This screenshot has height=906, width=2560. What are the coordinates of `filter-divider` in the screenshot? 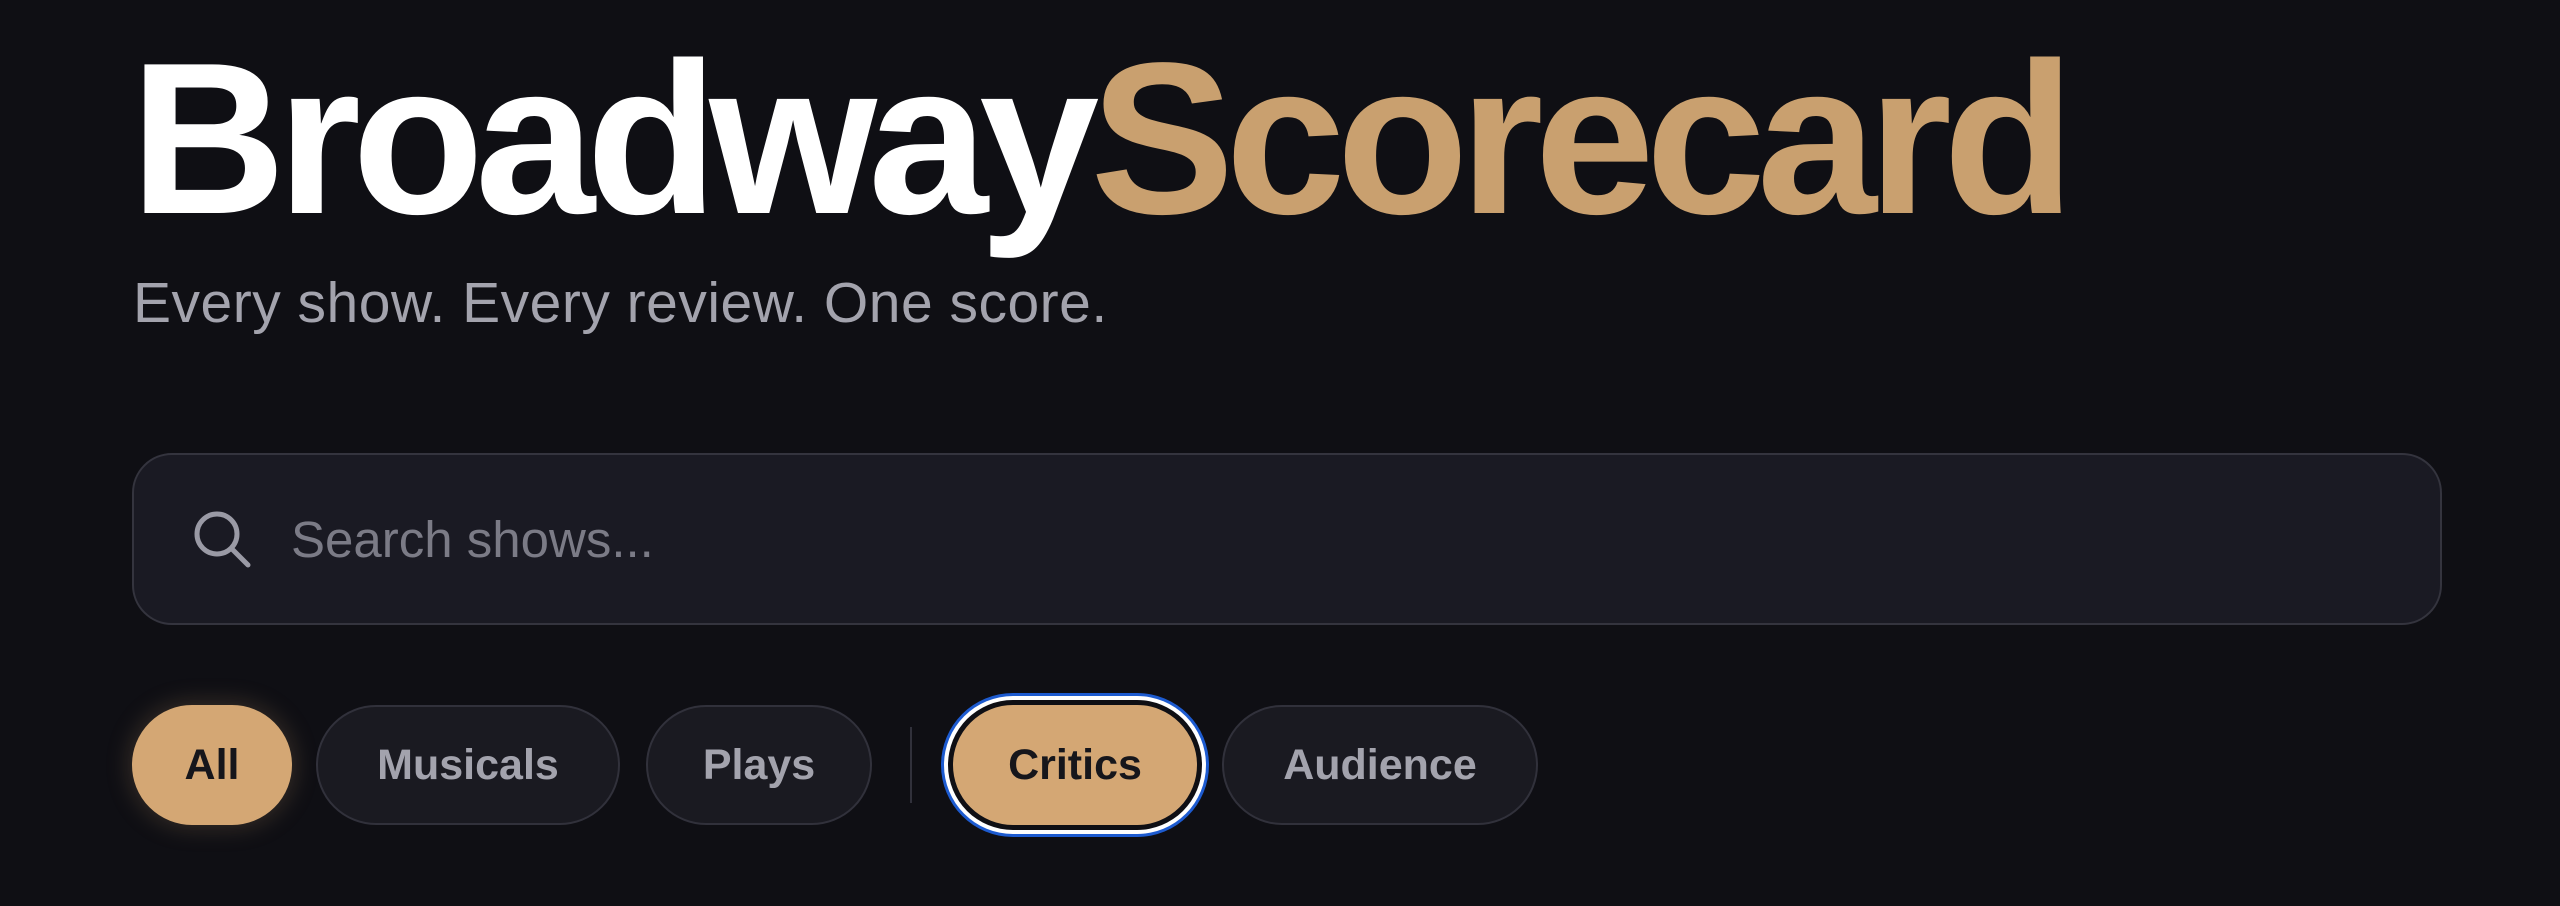 It's located at (911, 765).